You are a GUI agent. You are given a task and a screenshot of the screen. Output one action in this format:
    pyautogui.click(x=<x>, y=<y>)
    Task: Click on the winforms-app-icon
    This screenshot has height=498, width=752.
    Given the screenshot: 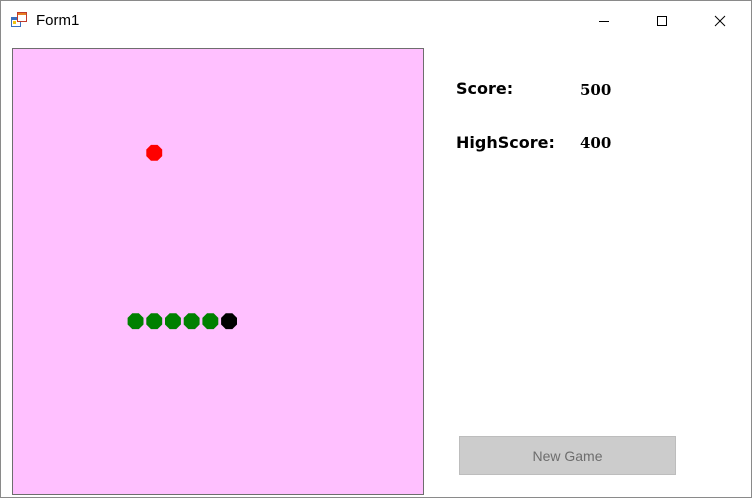 What is the action you would take?
    pyautogui.click(x=19, y=20)
    